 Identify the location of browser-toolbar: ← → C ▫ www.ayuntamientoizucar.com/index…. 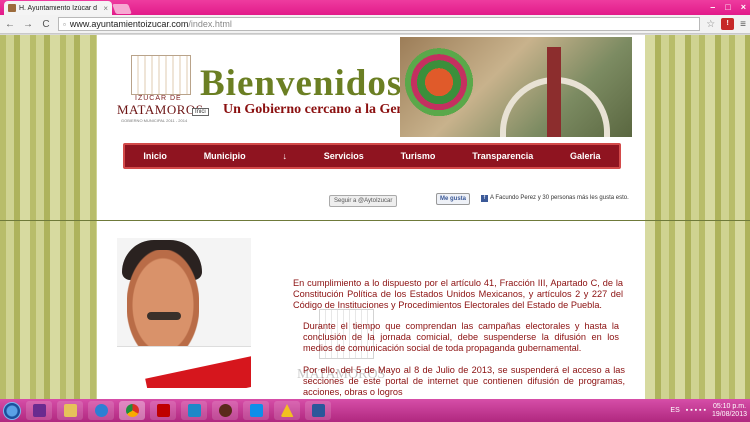
(375, 24).